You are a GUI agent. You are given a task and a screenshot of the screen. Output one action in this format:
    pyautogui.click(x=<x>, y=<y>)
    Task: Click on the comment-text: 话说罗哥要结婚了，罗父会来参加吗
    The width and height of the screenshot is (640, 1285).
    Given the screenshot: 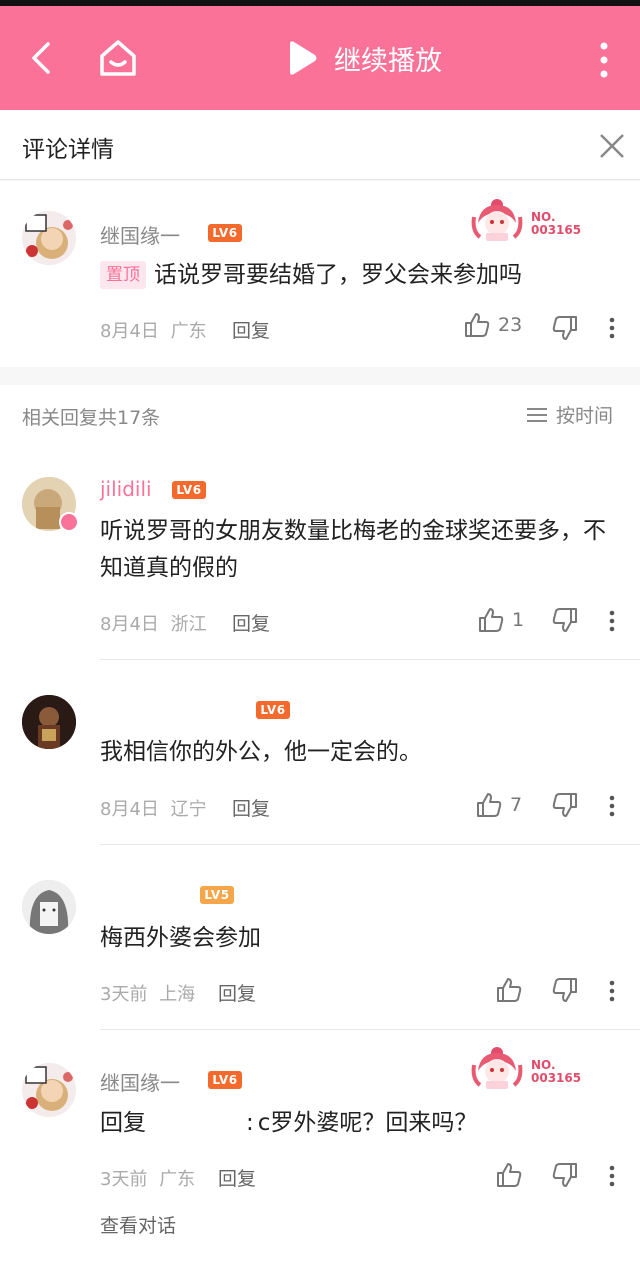 What is the action you would take?
    pyautogui.click(x=338, y=275)
    